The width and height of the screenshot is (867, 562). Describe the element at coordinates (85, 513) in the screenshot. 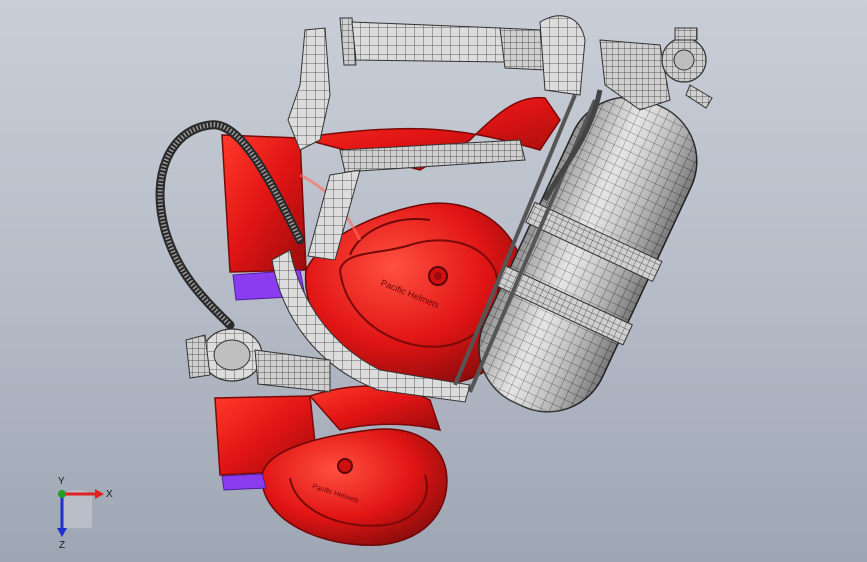

I see `coordinate-triad: X Y Z` at that location.